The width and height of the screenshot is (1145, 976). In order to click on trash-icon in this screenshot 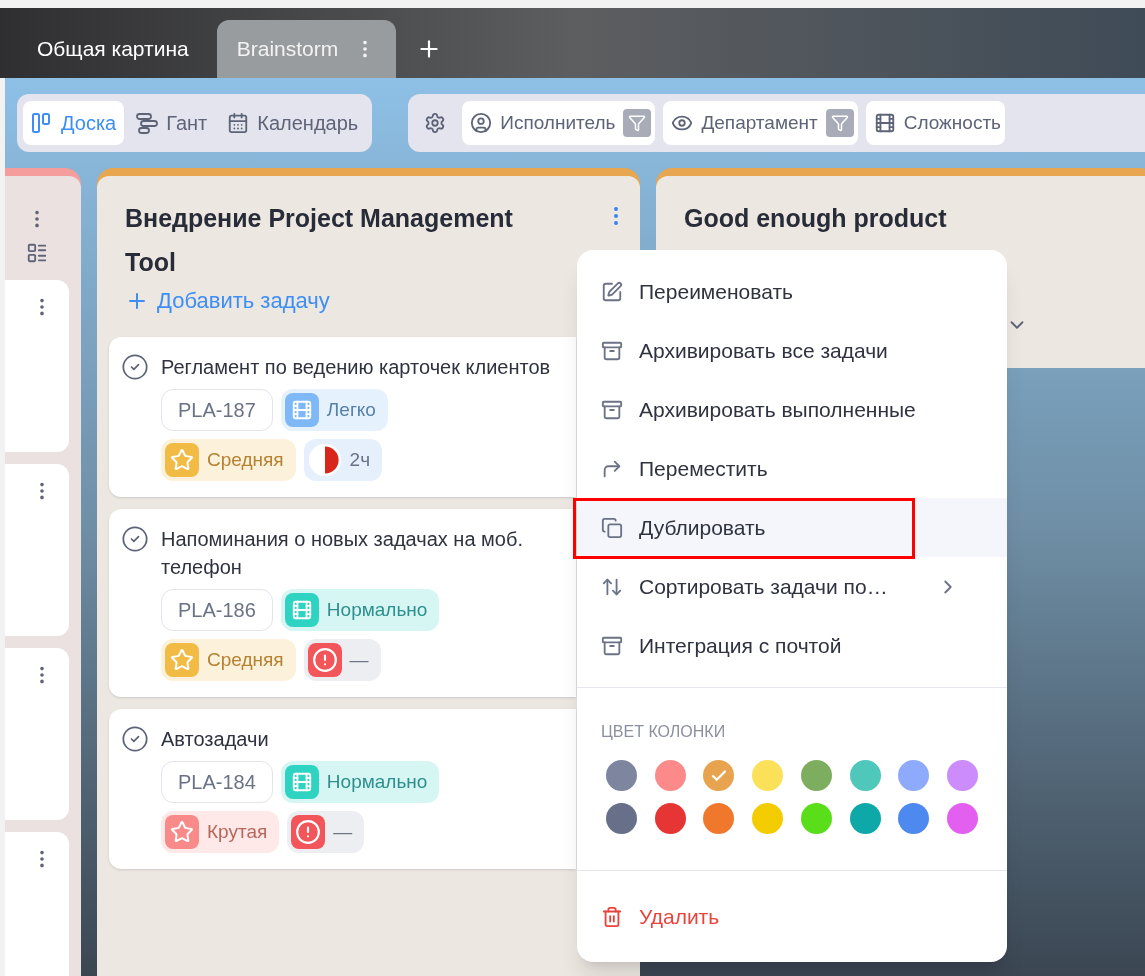, I will do `click(612, 916)`.